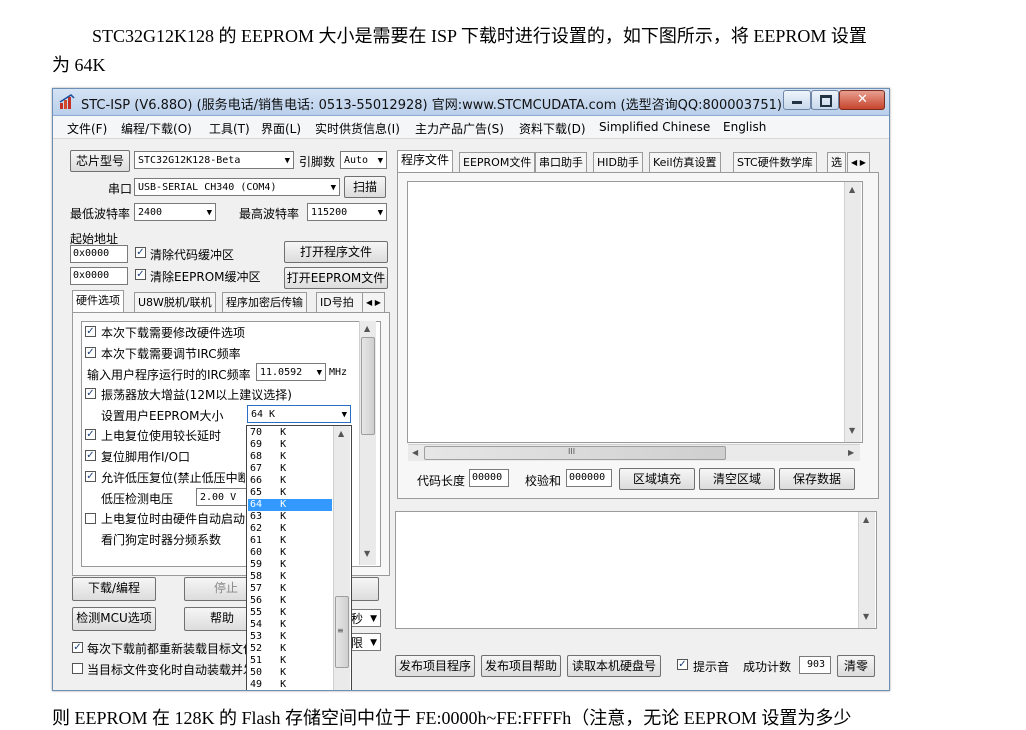 This screenshot has width=1026, height=730. I want to click on reset-pin-io-label: 复位脚用作I/O口, so click(146, 457).